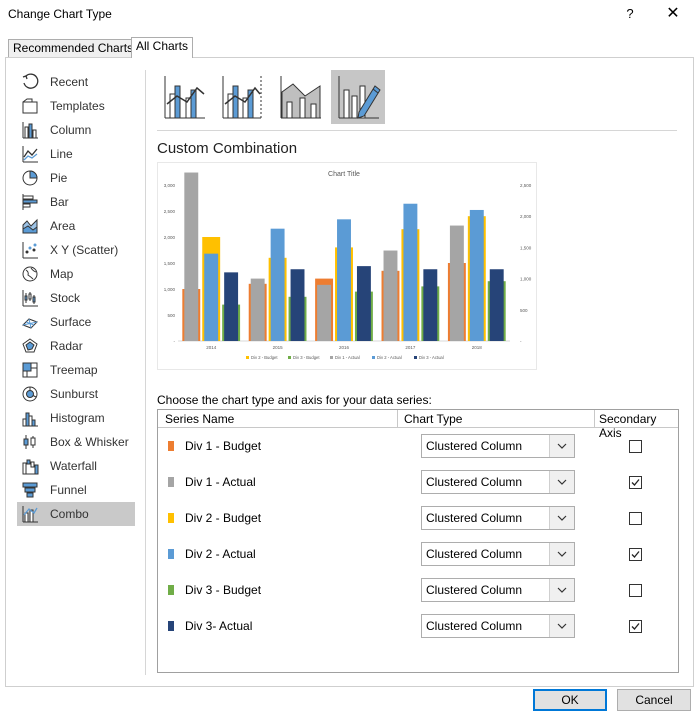 Image resolution: width=697 pixels, height=718 pixels. I want to click on nav-item-treemap: Treemap, so click(76, 370).